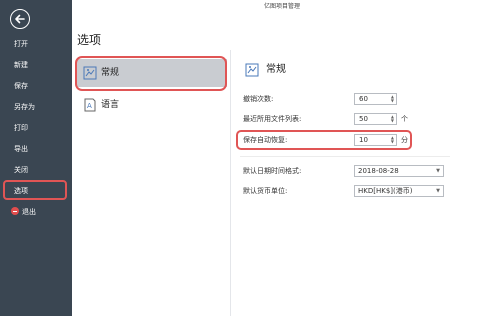 This screenshot has width=492, height=316. What do you see at coordinates (363, 119) in the screenshot?
I see `recent-files-value: 50` at bounding box center [363, 119].